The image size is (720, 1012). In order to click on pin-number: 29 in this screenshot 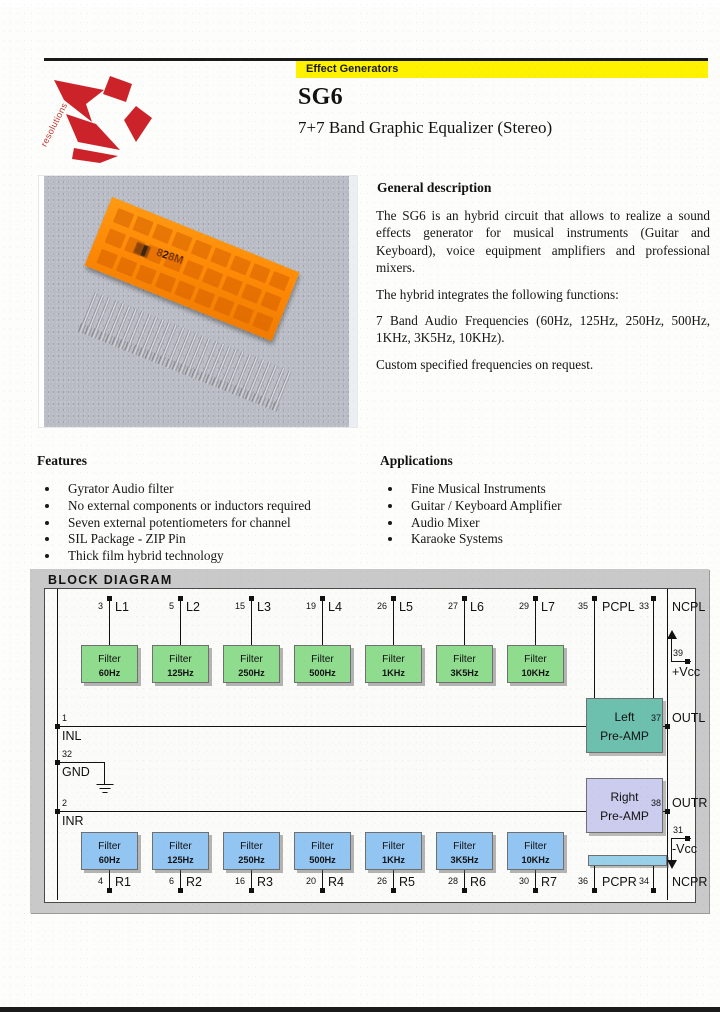, I will do `click(523, 606)`.